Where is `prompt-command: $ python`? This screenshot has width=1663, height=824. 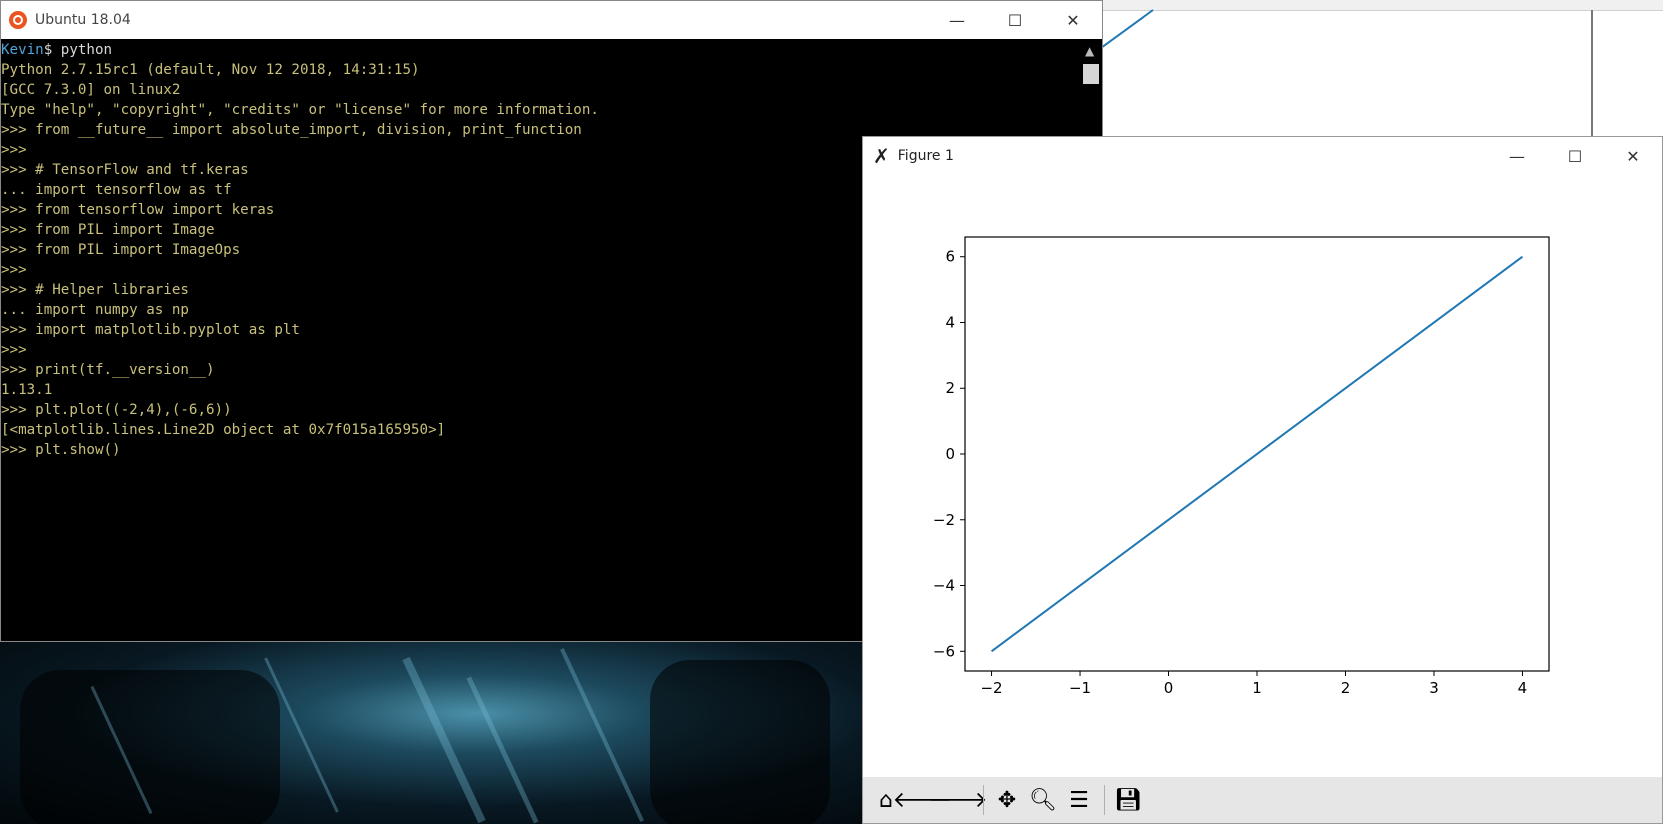
prompt-command: $ python is located at coordinates (78, 50).